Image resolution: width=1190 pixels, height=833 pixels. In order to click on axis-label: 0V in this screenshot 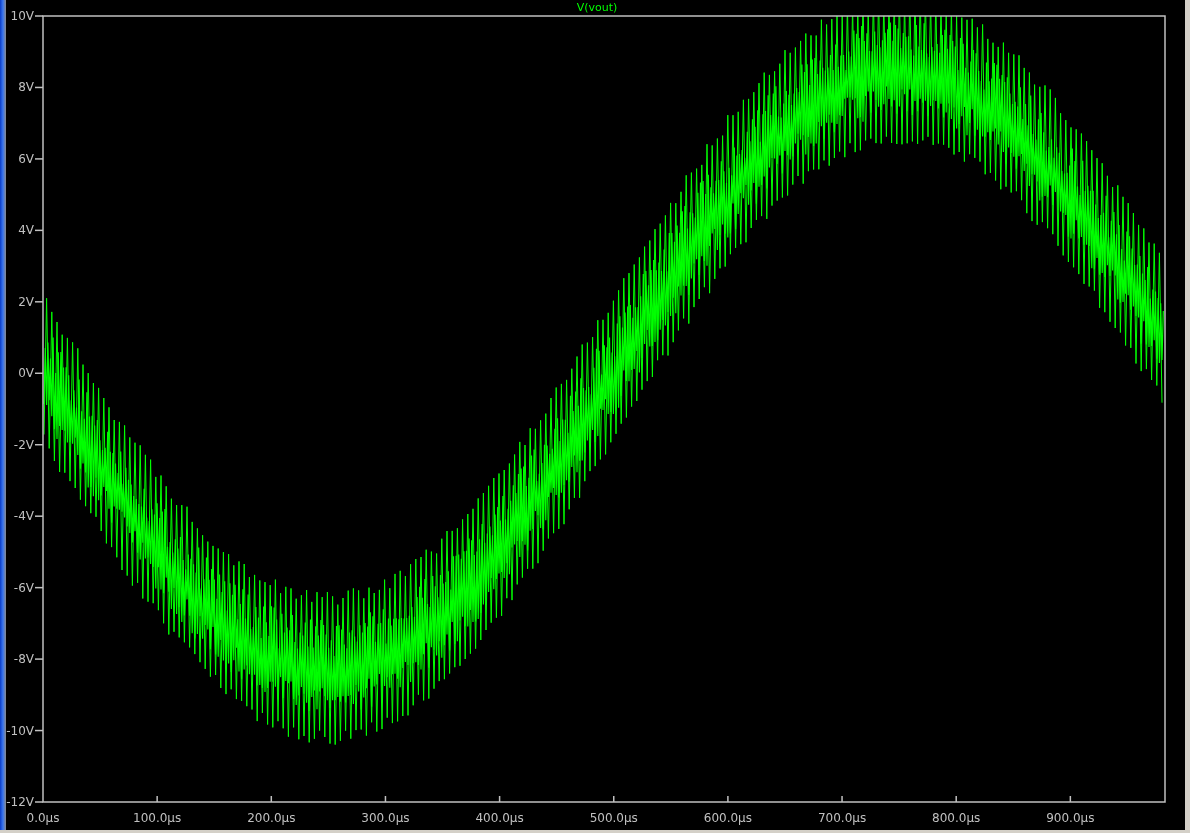, I will do `click(26, 373)`.